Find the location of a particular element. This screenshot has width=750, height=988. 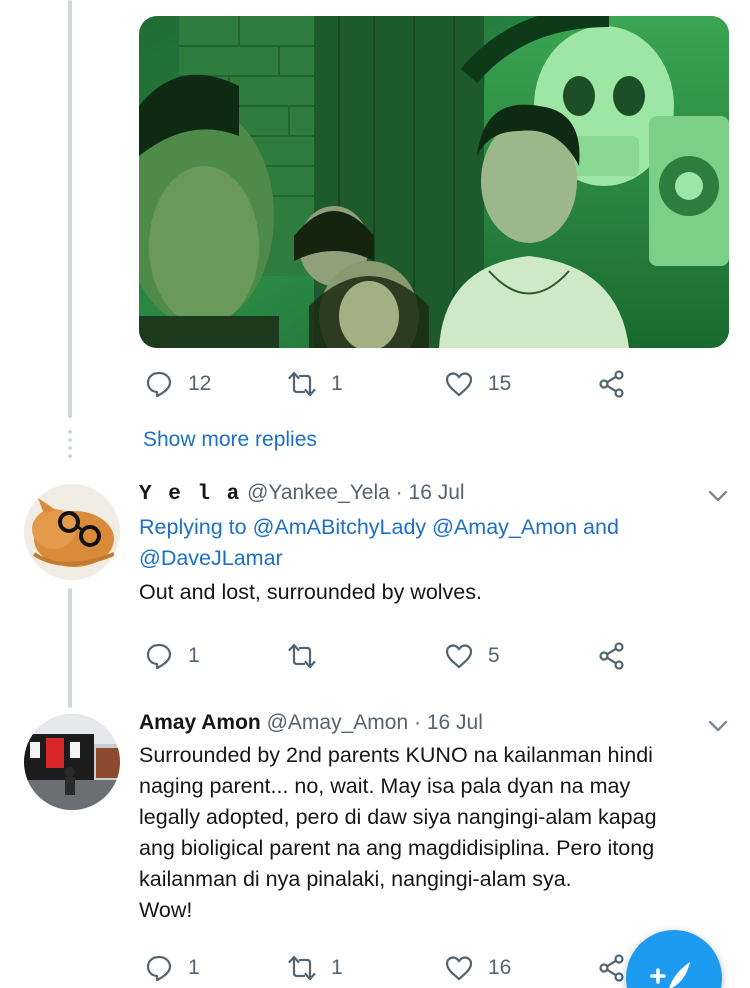

like-button: 5 is located at coordinates (472, 656).